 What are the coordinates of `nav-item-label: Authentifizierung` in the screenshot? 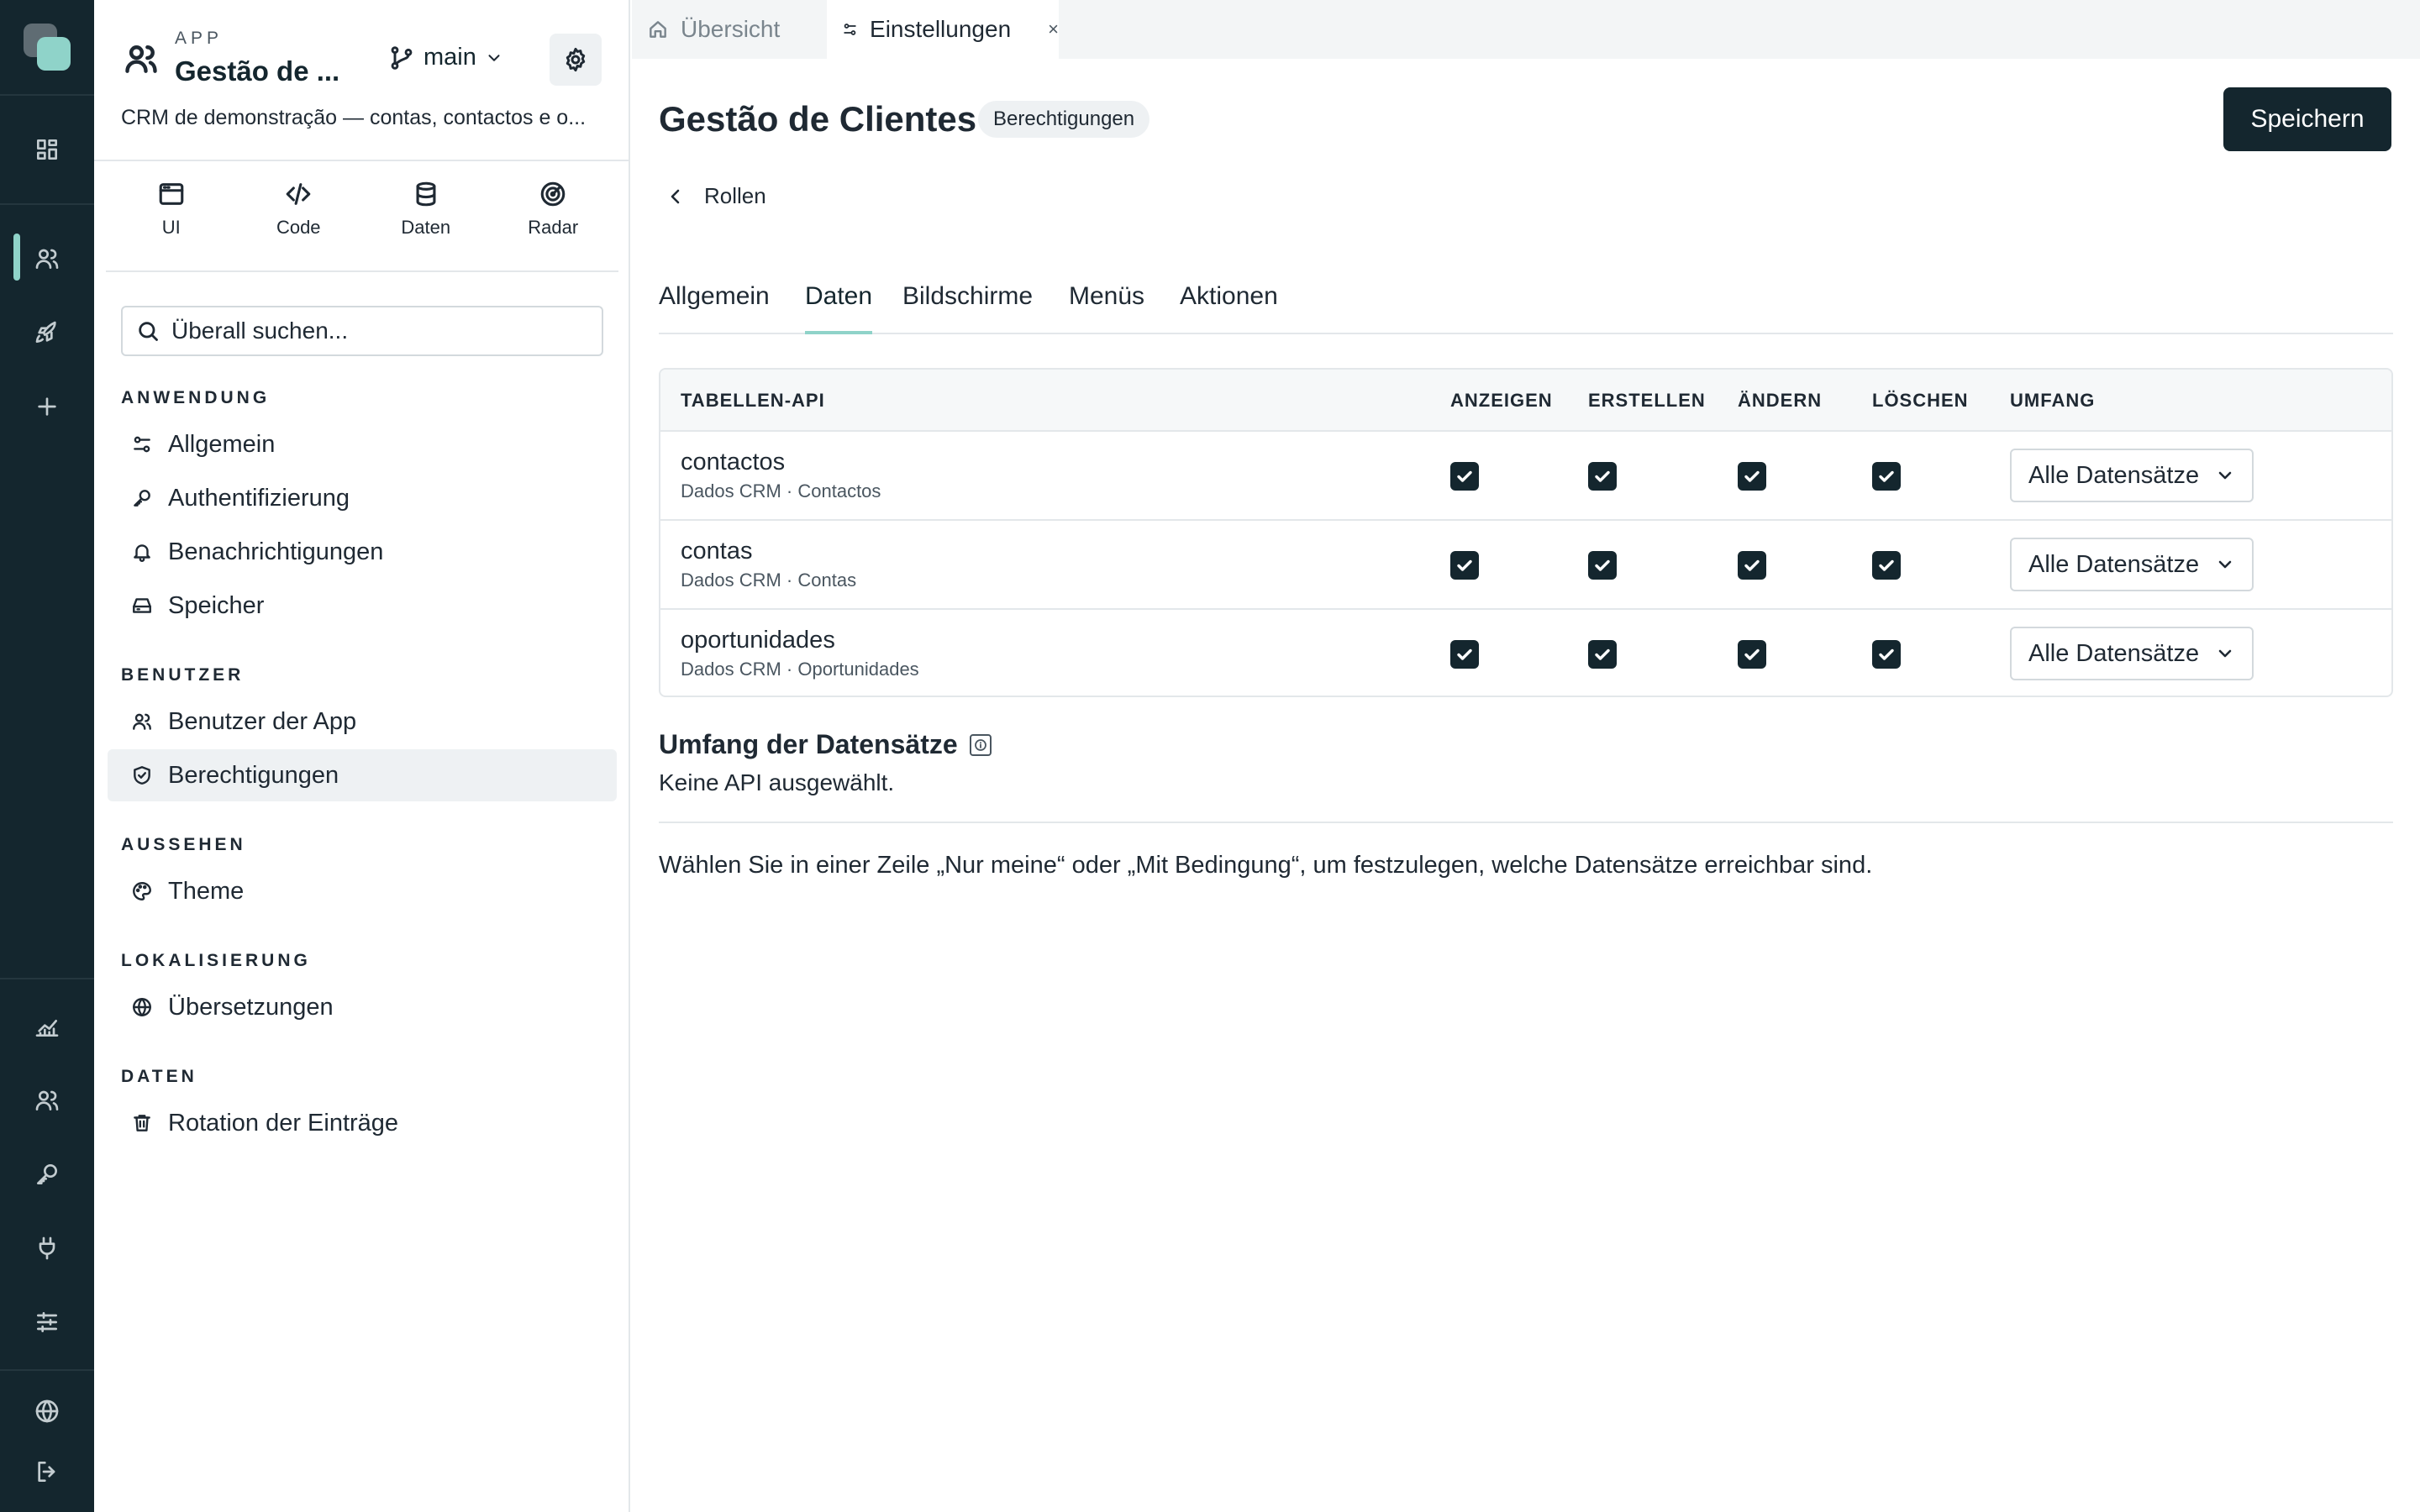 It's located at (259, 498).